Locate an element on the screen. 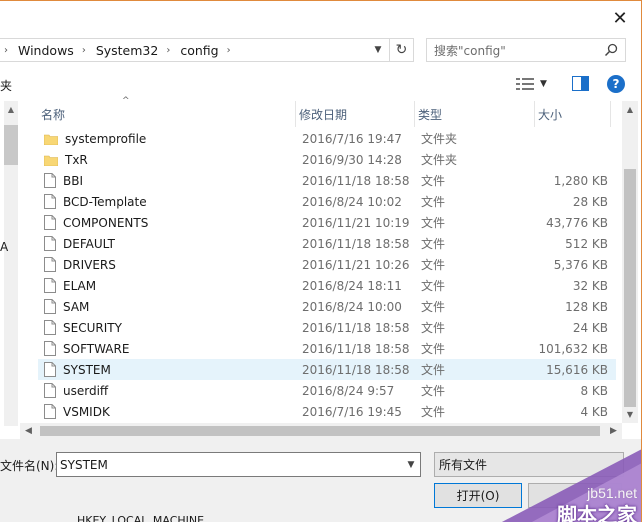  file-row: userdiff 2016/8/24 9:57 文件 8 KB is located at coordinates (327, 390).